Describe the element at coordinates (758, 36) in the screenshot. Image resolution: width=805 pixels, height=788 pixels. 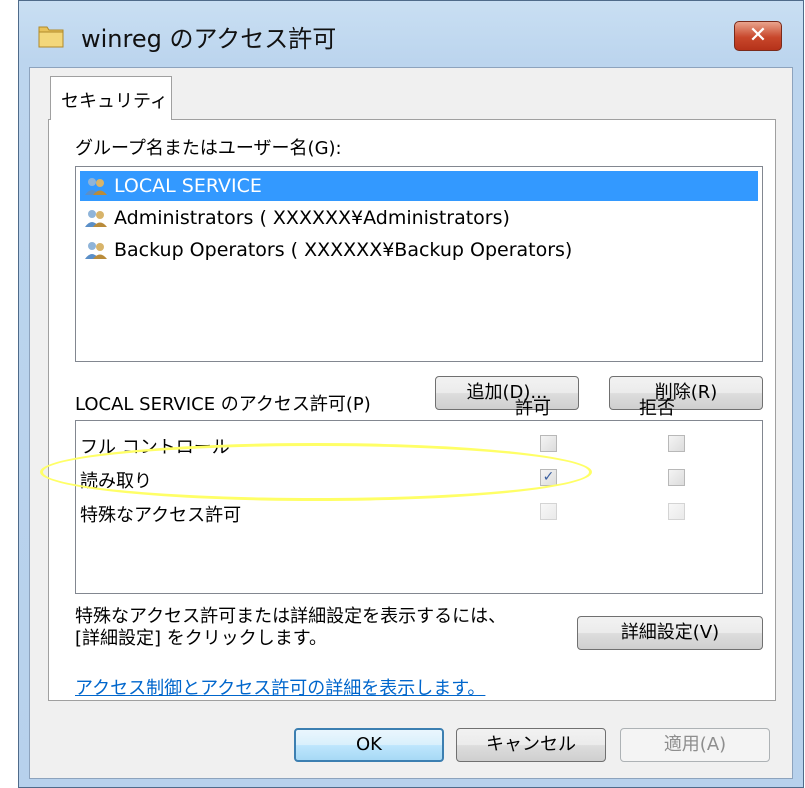
I see `close-button: ✕` at that location.